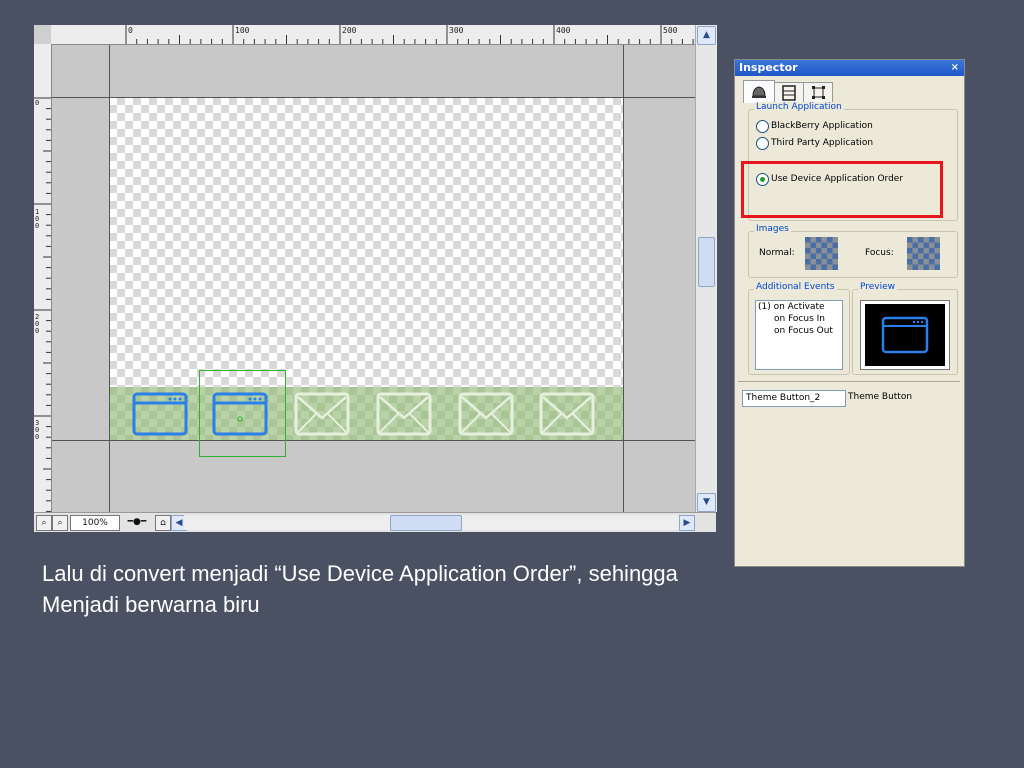 This screenshot has height=768, width=1024. Describe the element at coordinates (563, 30) in the screenshot. I see `ruler-label-400: 400` at that location.